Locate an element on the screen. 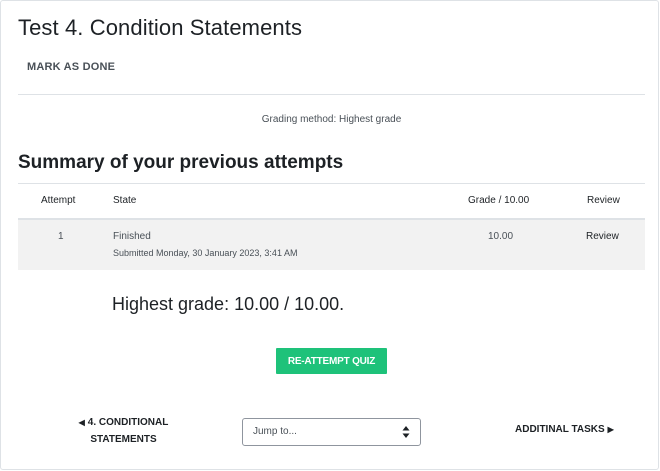  attempt-grade: 10.00 is located at coordinates (501, 236).